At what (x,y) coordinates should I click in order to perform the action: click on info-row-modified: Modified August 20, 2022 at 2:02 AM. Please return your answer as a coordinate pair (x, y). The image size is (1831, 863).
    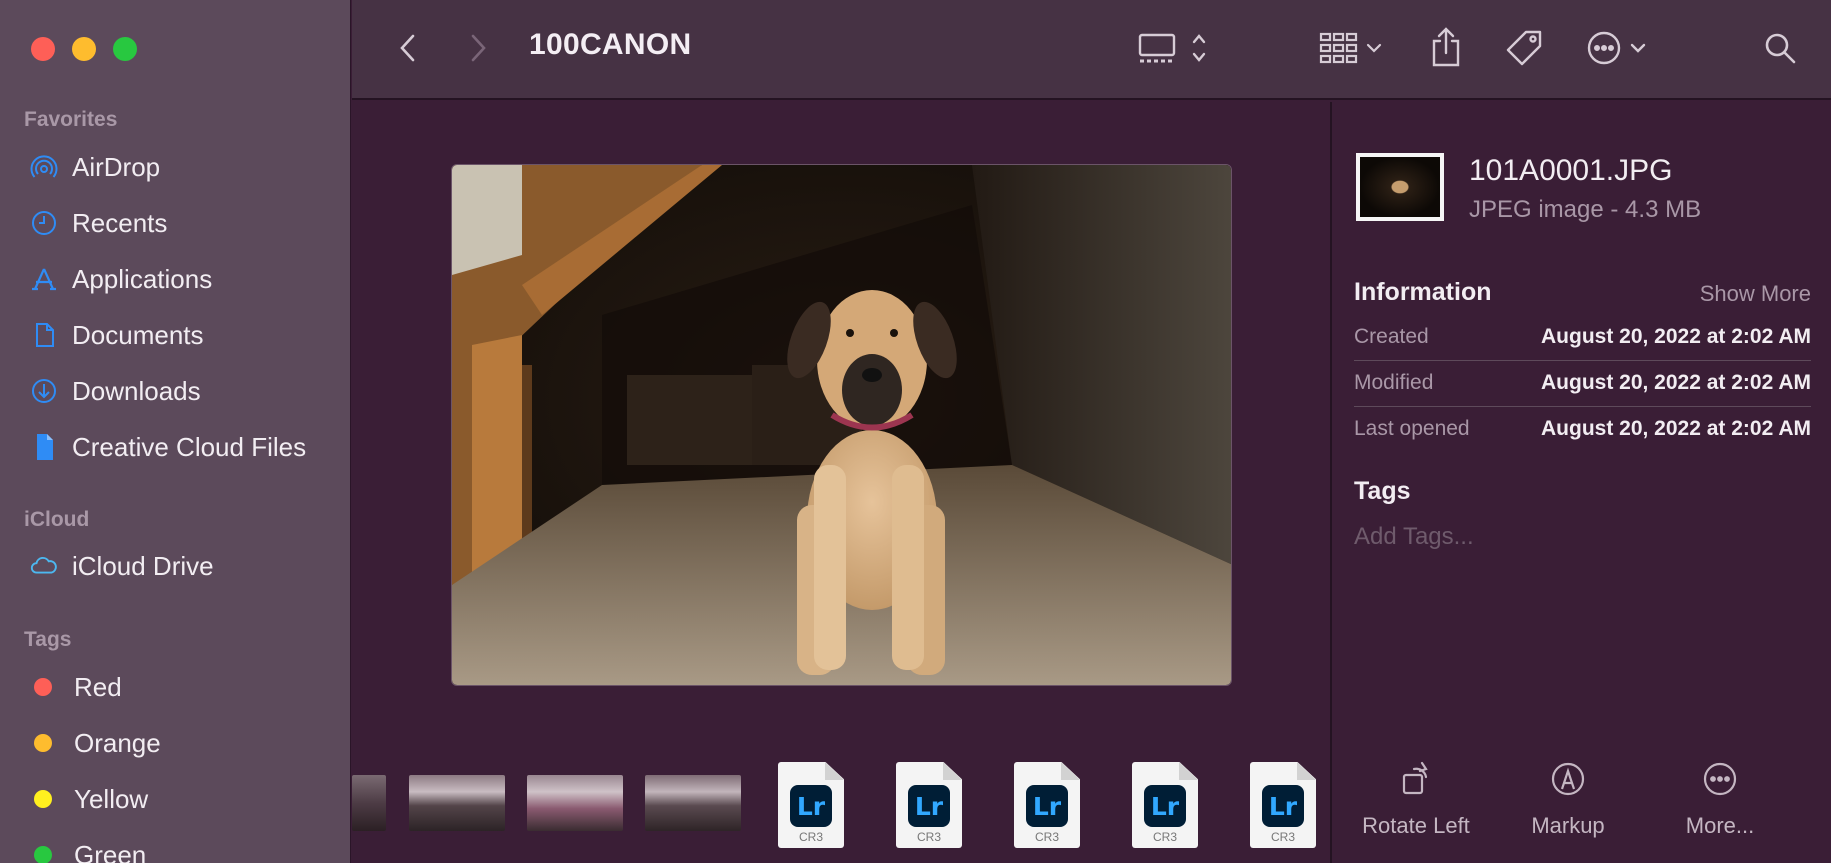
    Looking at the image, I should click on (1582, 383).